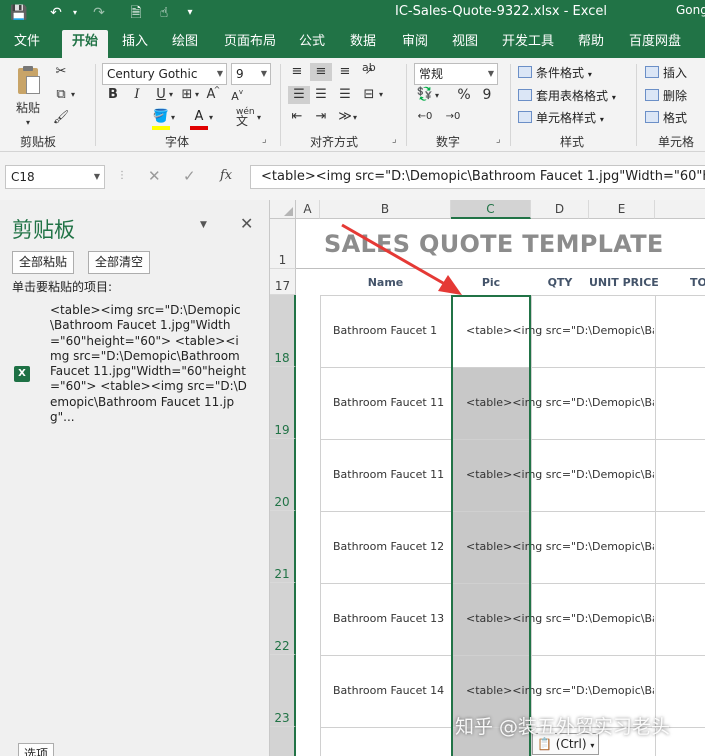 This screenshot has height=756, width=705. What do you see at coordinates (136, 13) in the screenshot?
I see `print-preview-icon: 🗎` at bounding box center [136, 13].